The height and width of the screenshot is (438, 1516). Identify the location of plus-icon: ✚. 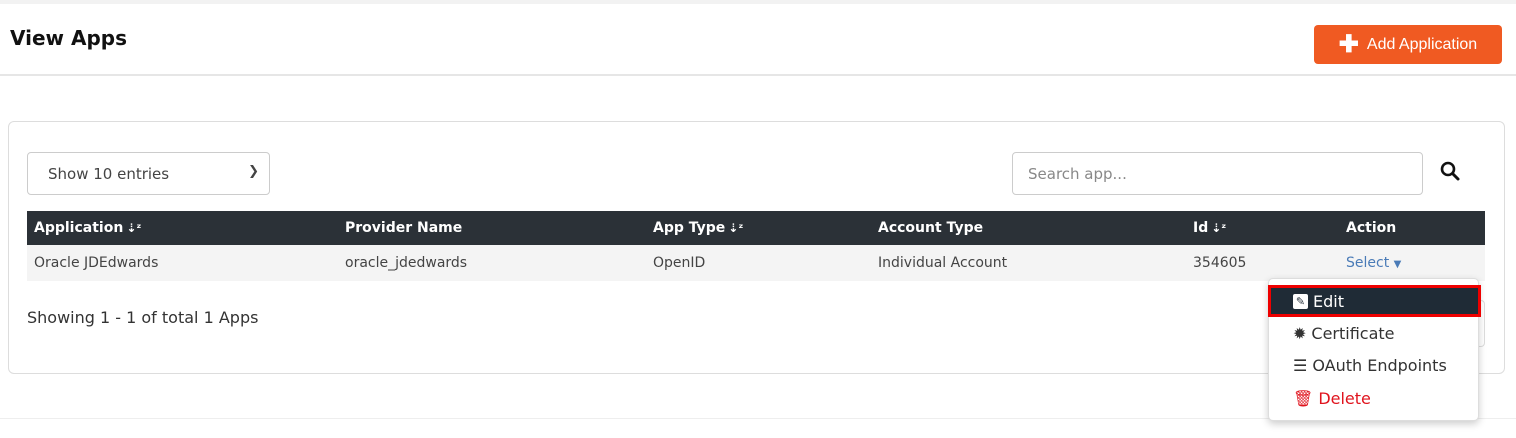
(1348, 44).